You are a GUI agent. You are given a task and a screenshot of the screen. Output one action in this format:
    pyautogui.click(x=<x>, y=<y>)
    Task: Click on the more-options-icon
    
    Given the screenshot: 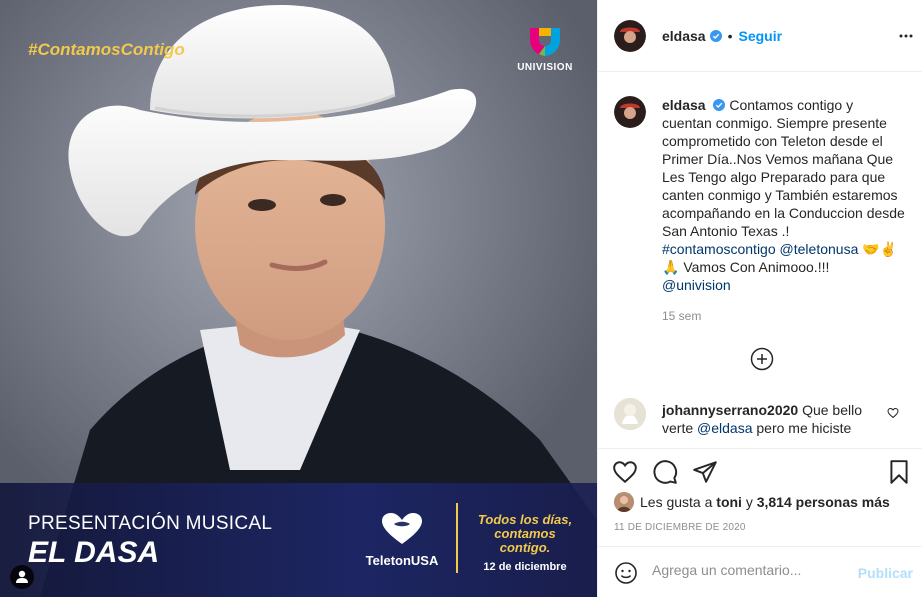 What is the action you would take?
    pyautogui.click(x=906, y=36)
    